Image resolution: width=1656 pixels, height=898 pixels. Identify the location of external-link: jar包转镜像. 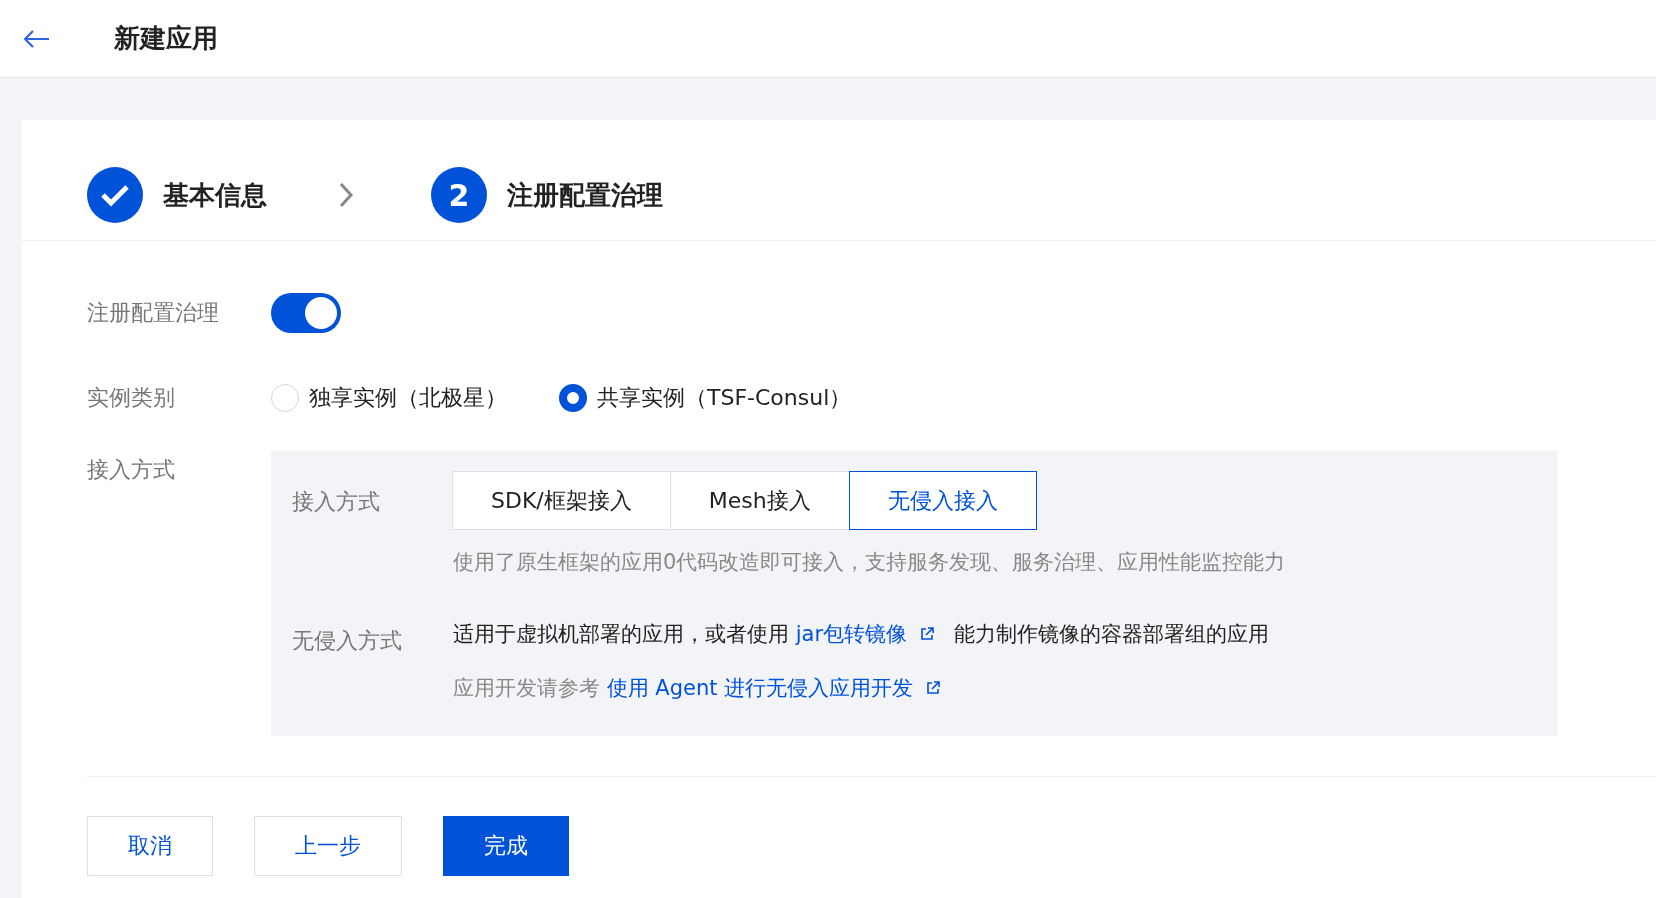
(851, 634).